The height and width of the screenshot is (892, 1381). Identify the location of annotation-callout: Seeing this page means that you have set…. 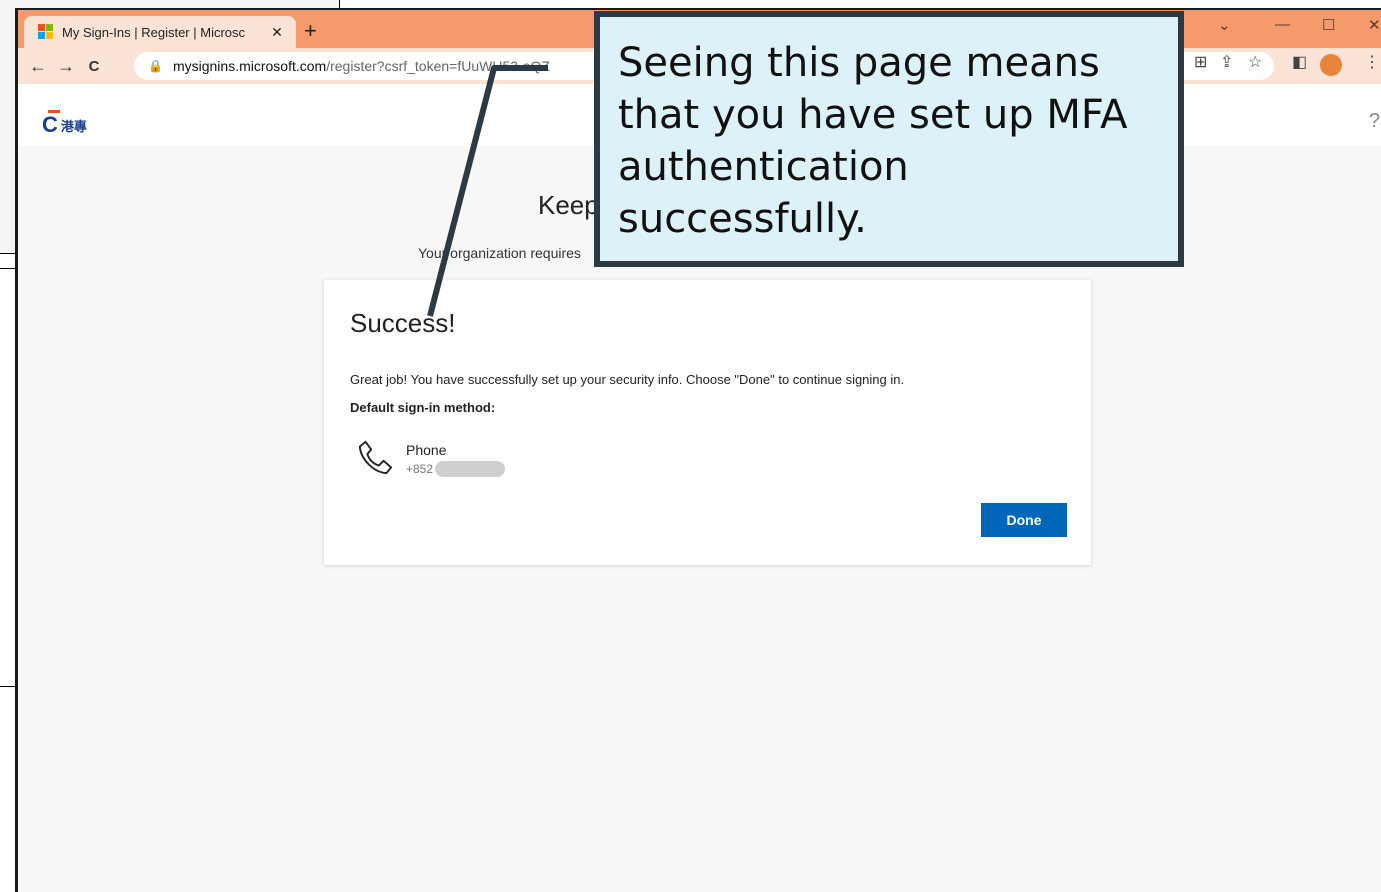
(889, 139).